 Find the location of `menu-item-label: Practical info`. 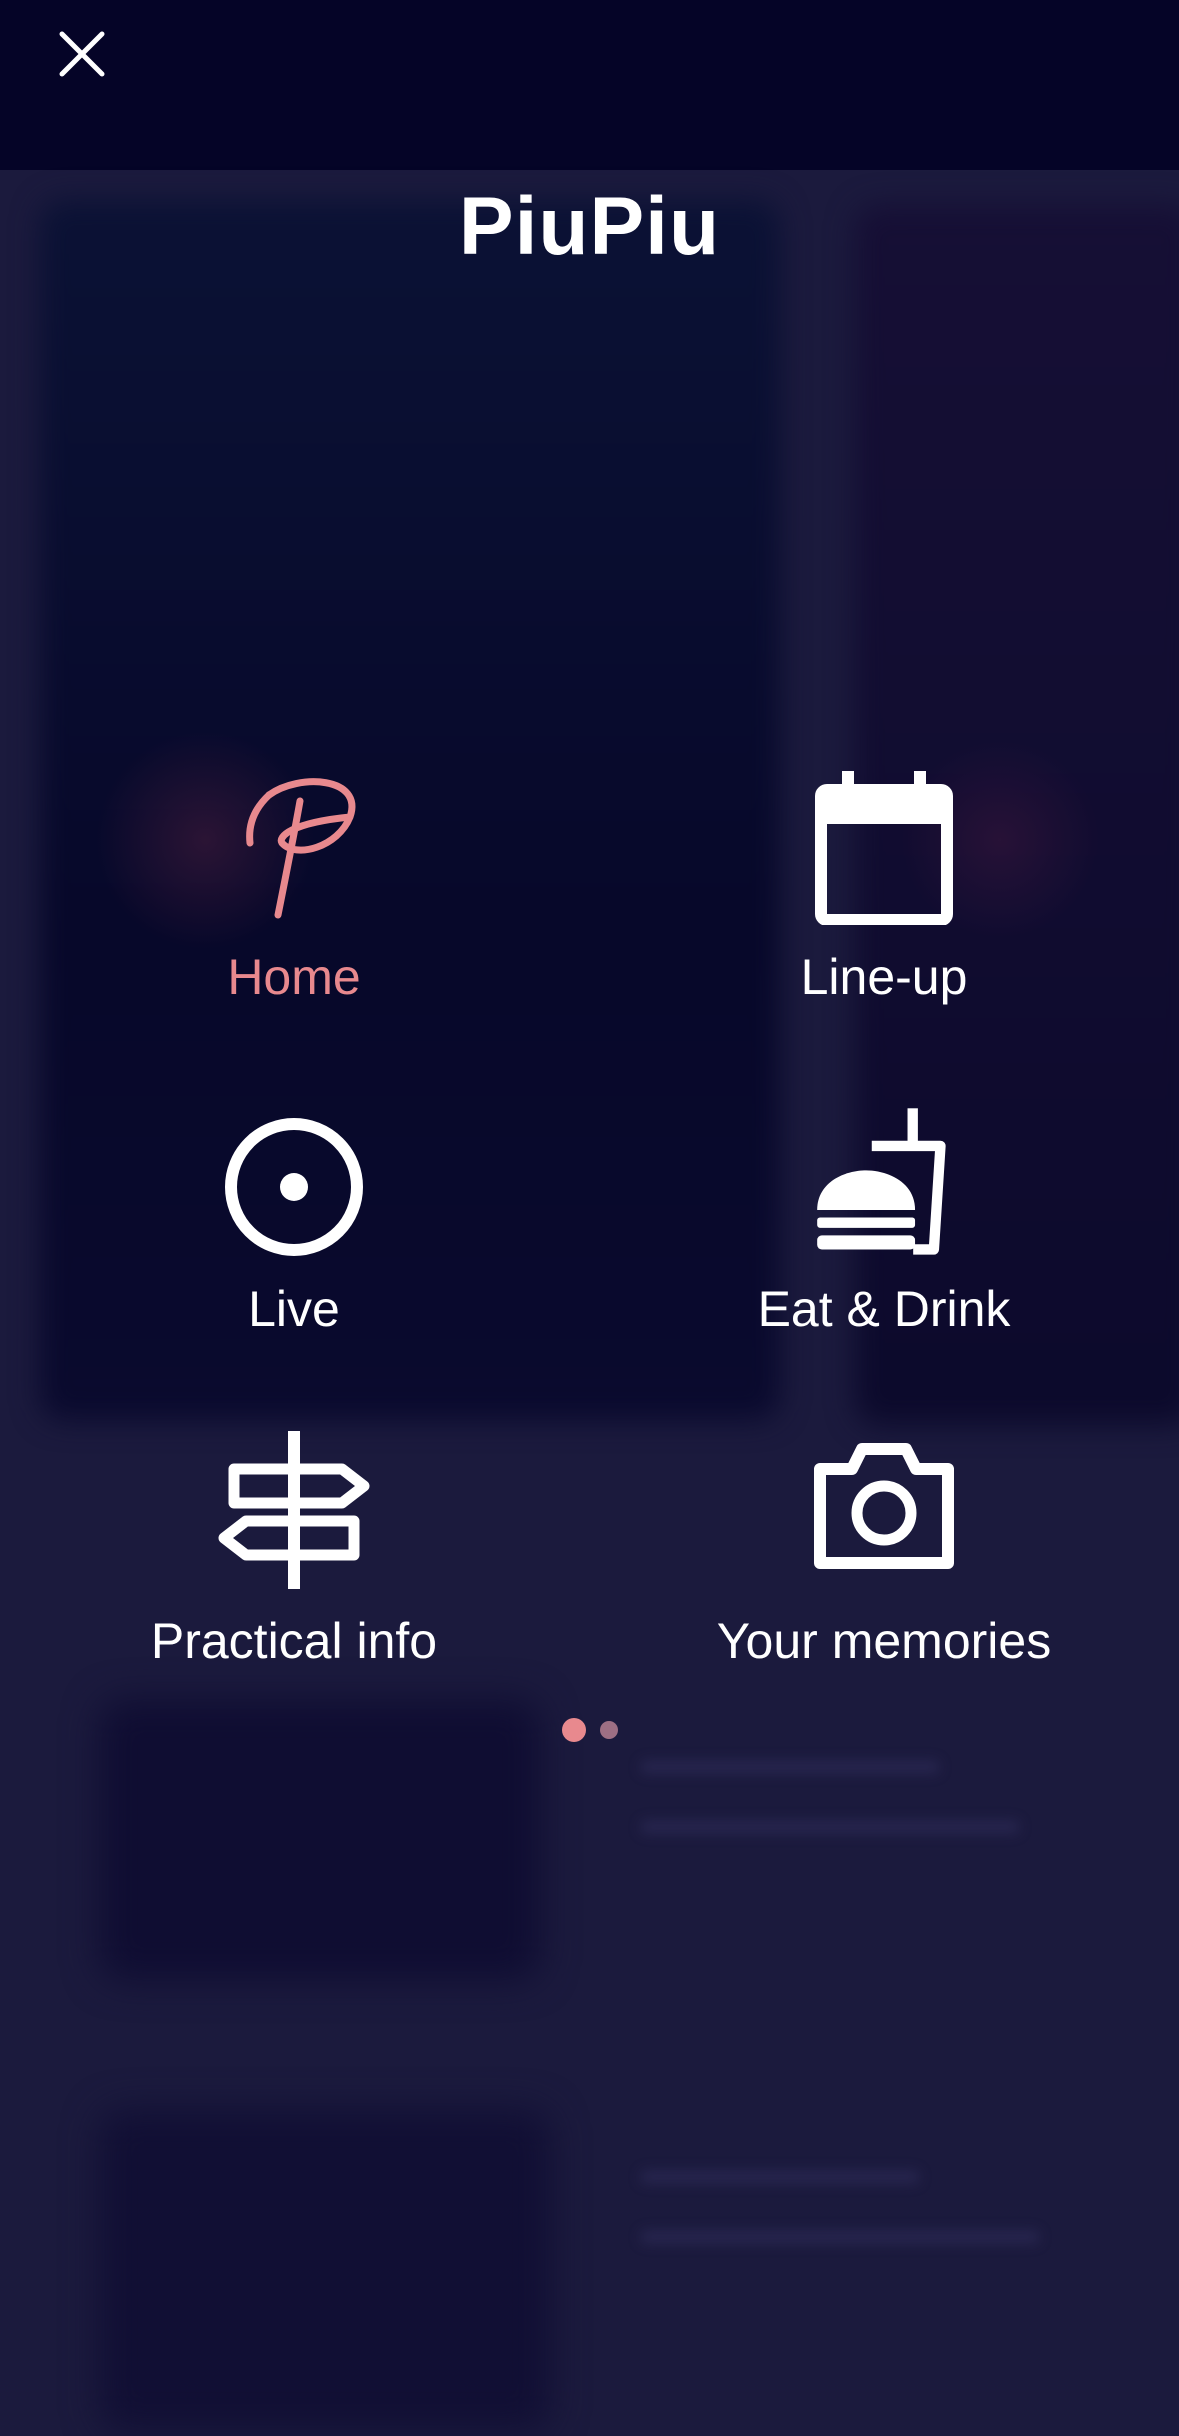

menu-item-label: Practical info is located at coordinates (294, 1641).